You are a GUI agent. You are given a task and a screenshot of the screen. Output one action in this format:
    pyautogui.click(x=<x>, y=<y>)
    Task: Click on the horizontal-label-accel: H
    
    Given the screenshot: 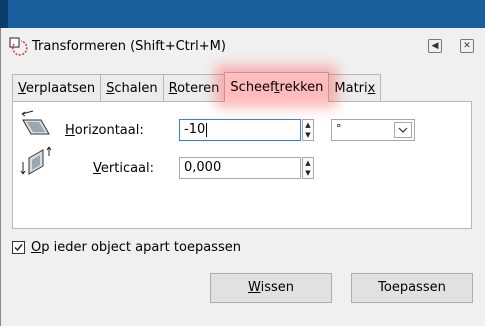 What is the action you would take?
    pyautogui.click(x=70, y=130)
    